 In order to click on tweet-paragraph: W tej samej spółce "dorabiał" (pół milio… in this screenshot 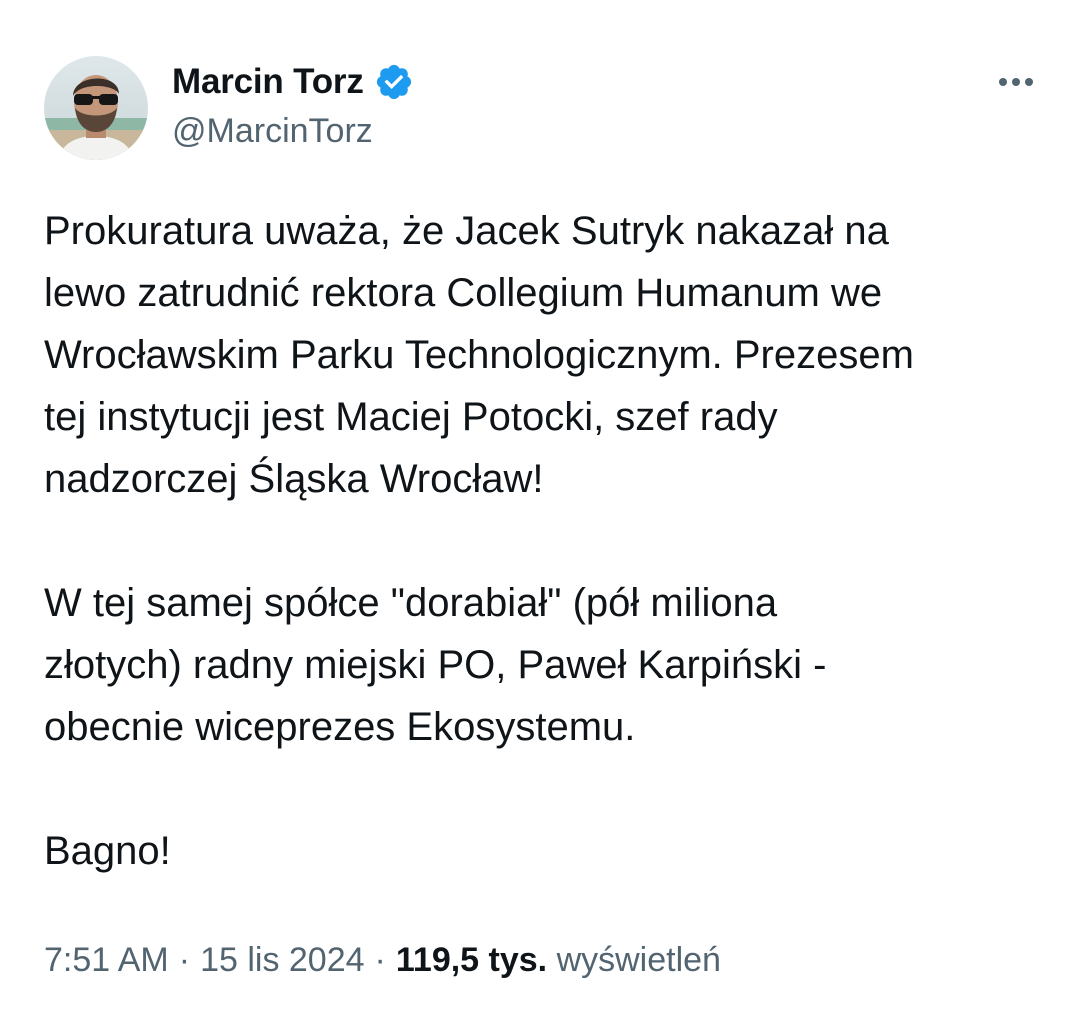, I will do `click(435, 665)`.